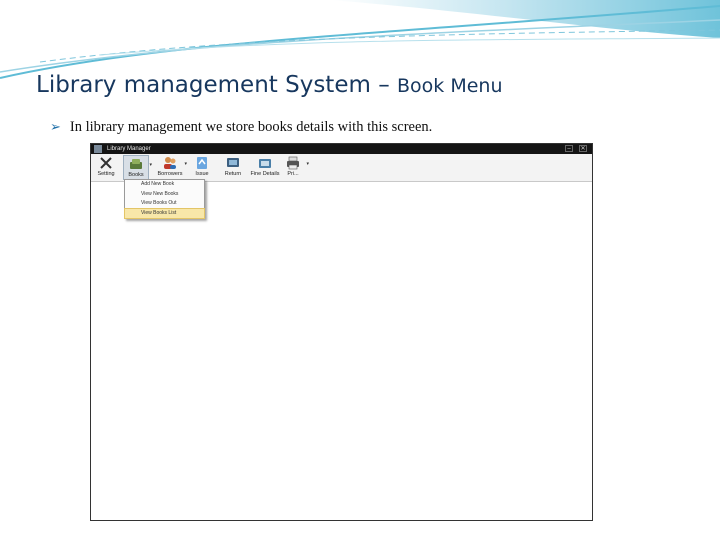 This screenshot has width=720, height=540. I want to click on header-swoosh-decoration, so click(360, 39).